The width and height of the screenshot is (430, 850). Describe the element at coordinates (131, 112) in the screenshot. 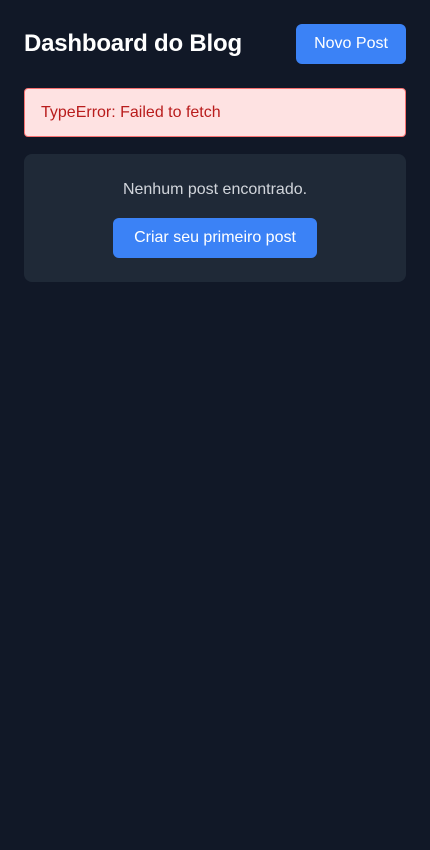

I see `error-message: TypeError: Failed to fetch` at that location.